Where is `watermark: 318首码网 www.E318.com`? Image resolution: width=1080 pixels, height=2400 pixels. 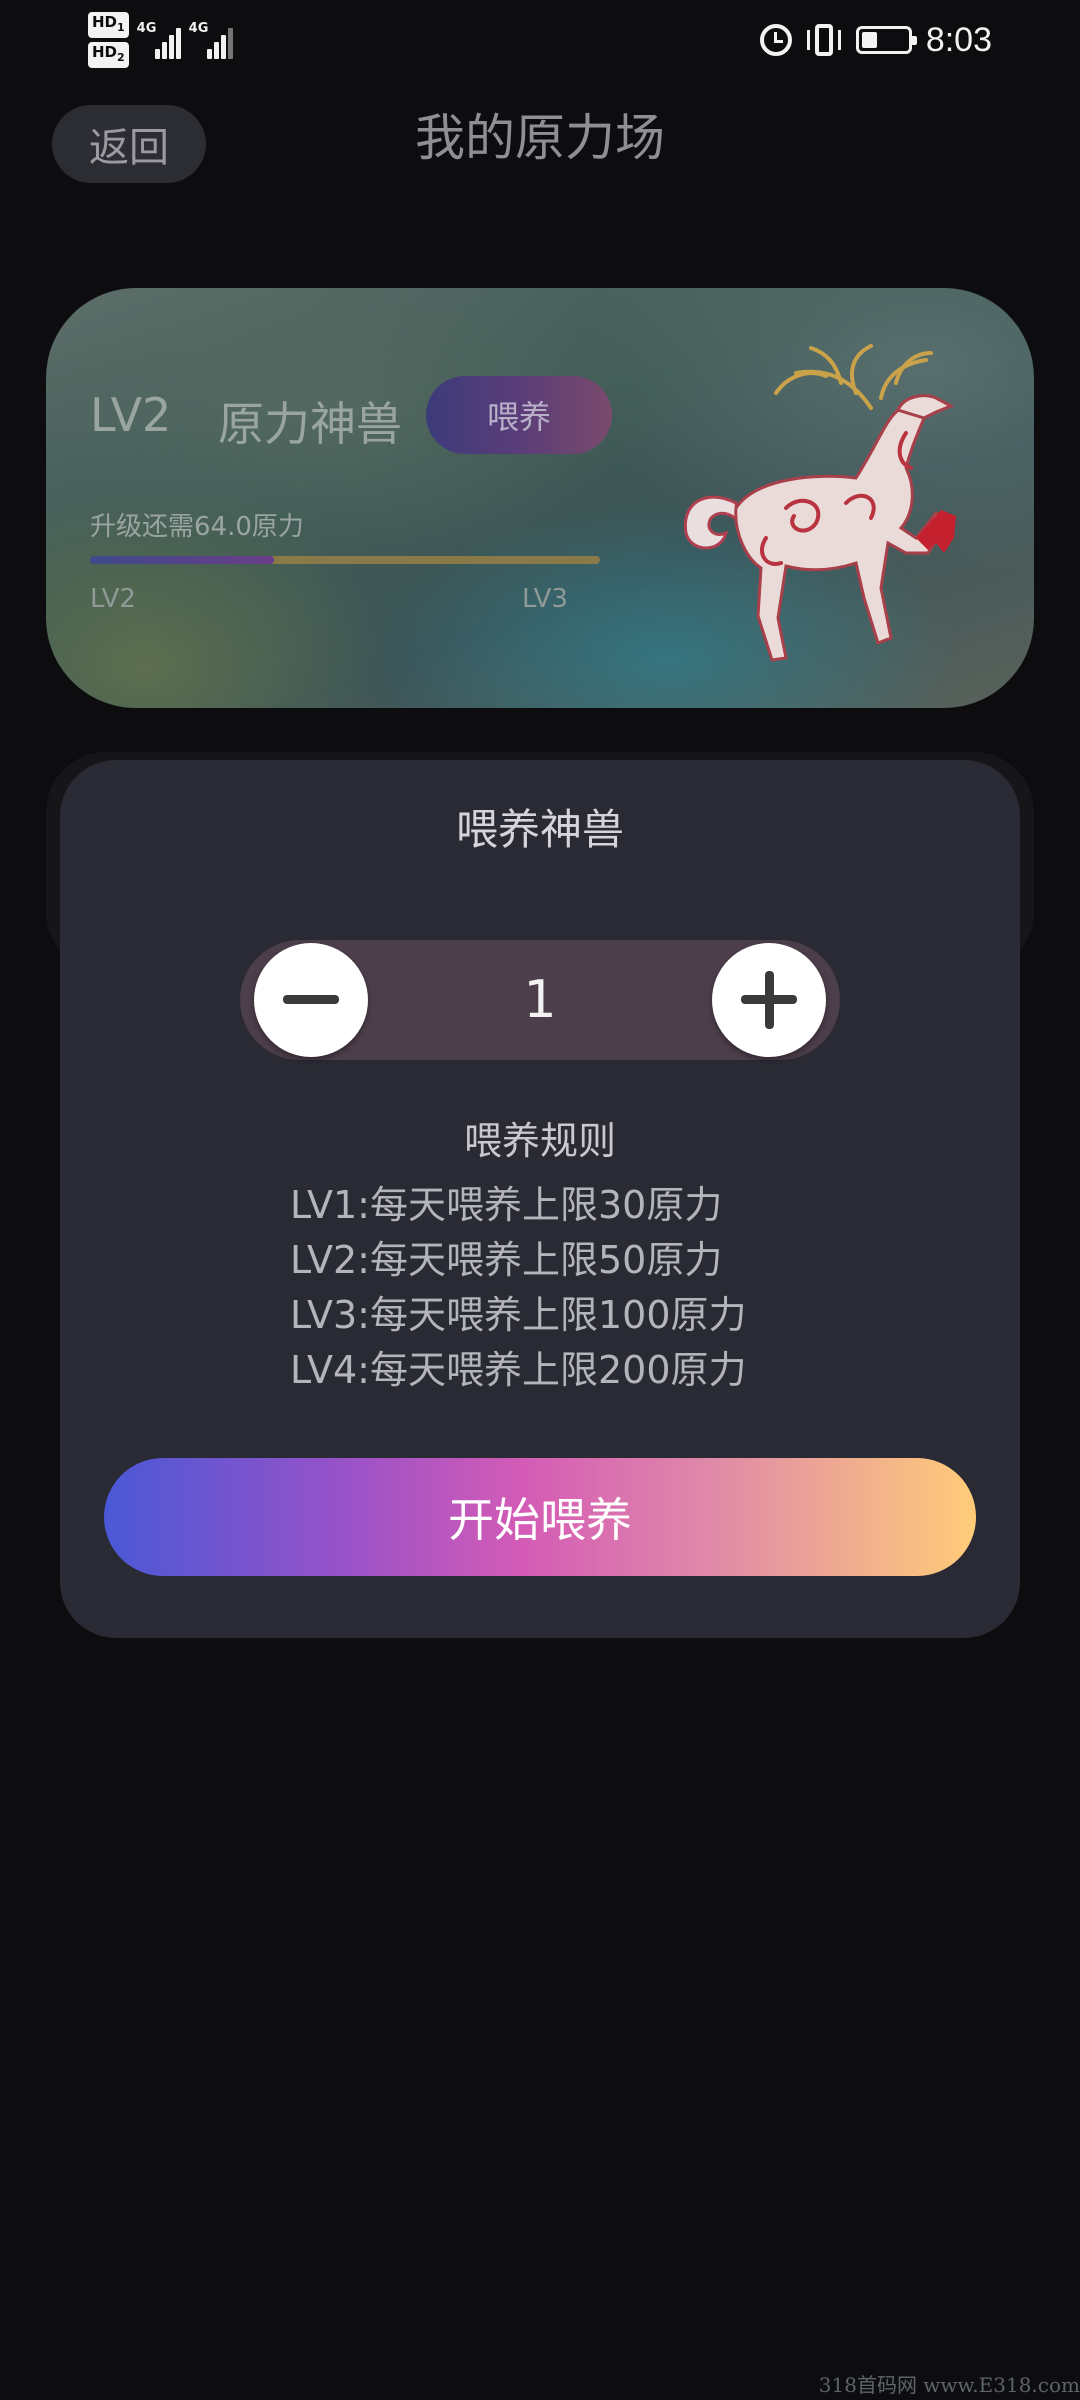
watermark: 318首码网 www.E318.com is located at coordinates (949, 2385).